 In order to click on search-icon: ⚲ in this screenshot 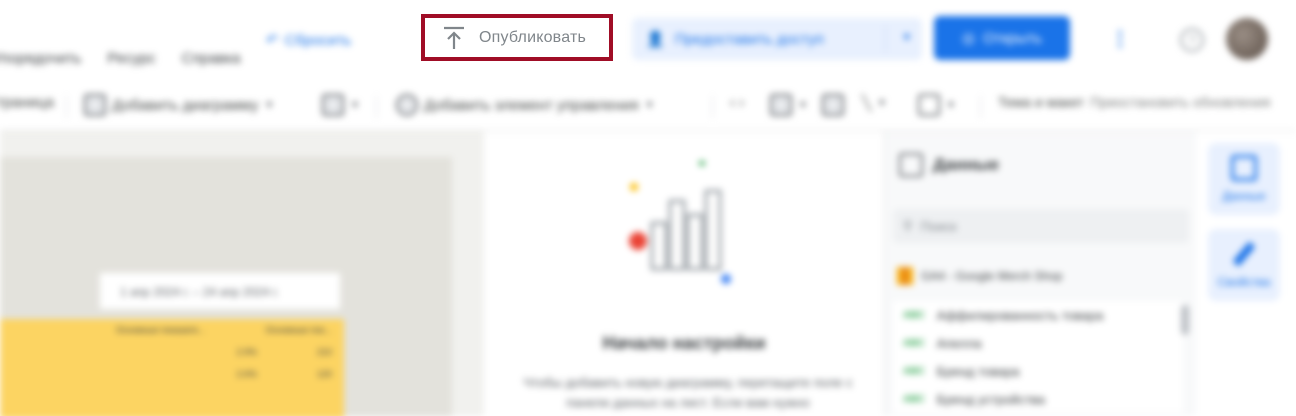, I will do `click(908, 225)`.